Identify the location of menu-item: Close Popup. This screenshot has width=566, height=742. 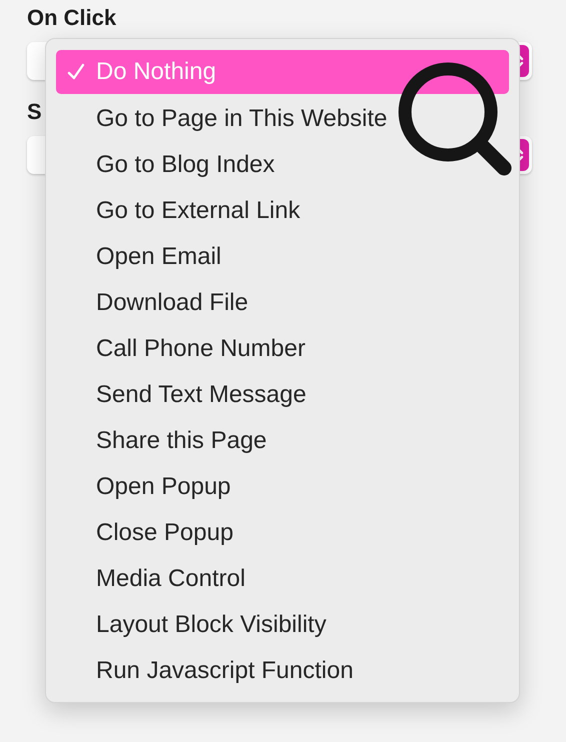
(282, 533).